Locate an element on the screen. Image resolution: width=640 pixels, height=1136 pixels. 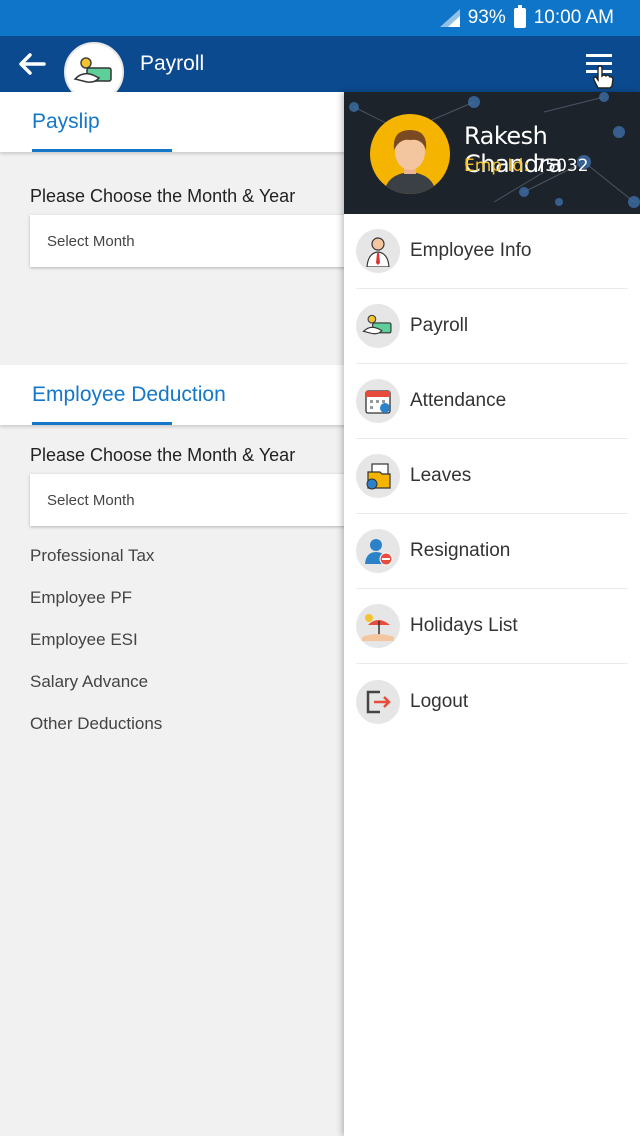
drawer-item-attendance: Attendance is located at coordinates (492, 401).